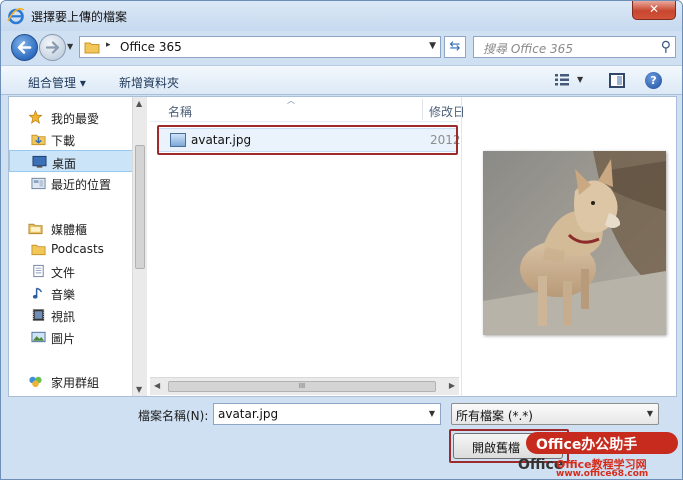 The width and height of the screenshot is (683, 480). Describe the element at coordinates (528, 48) in the screenshot. I see `search-placeholder: 搜尋 Office 365` at that location.